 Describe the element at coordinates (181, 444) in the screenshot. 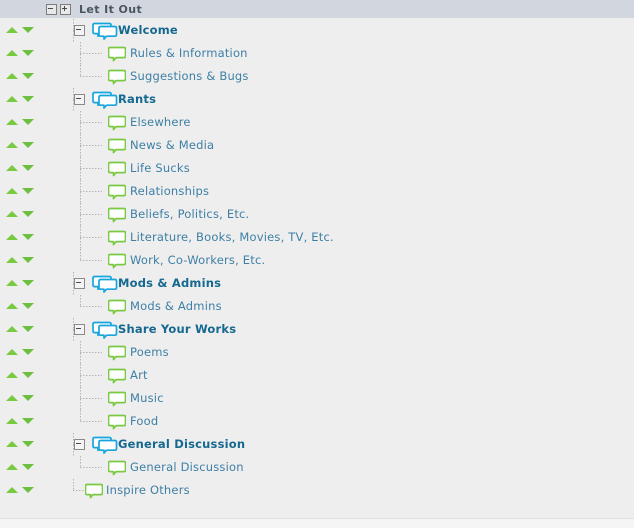

I see `category-label: General Discussion` at that location.